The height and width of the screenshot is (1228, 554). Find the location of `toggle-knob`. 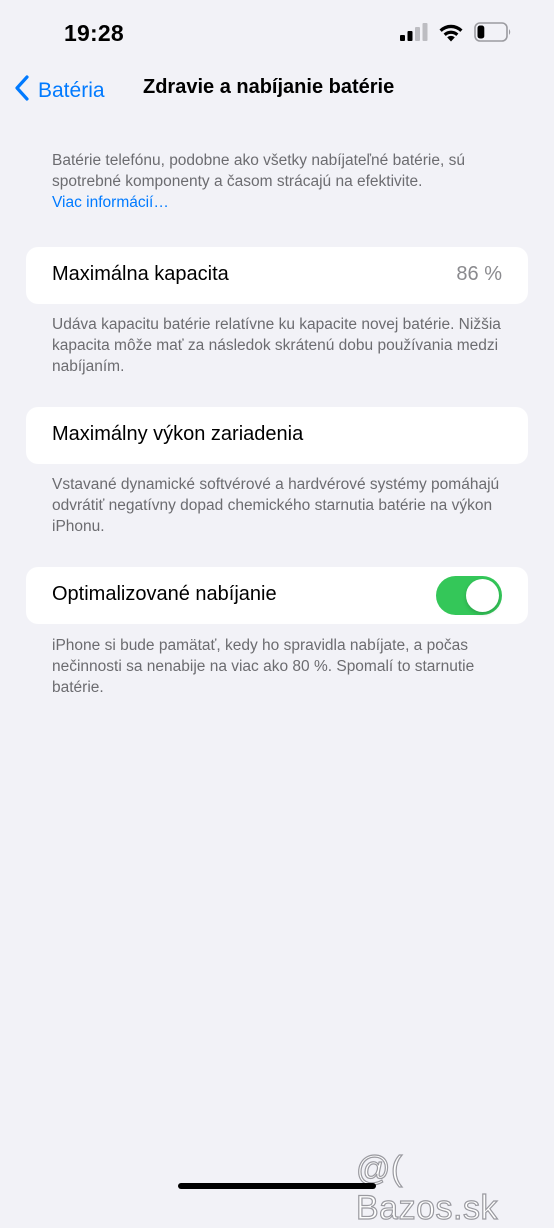

toggle-knob is located at coordinates (482, 595).